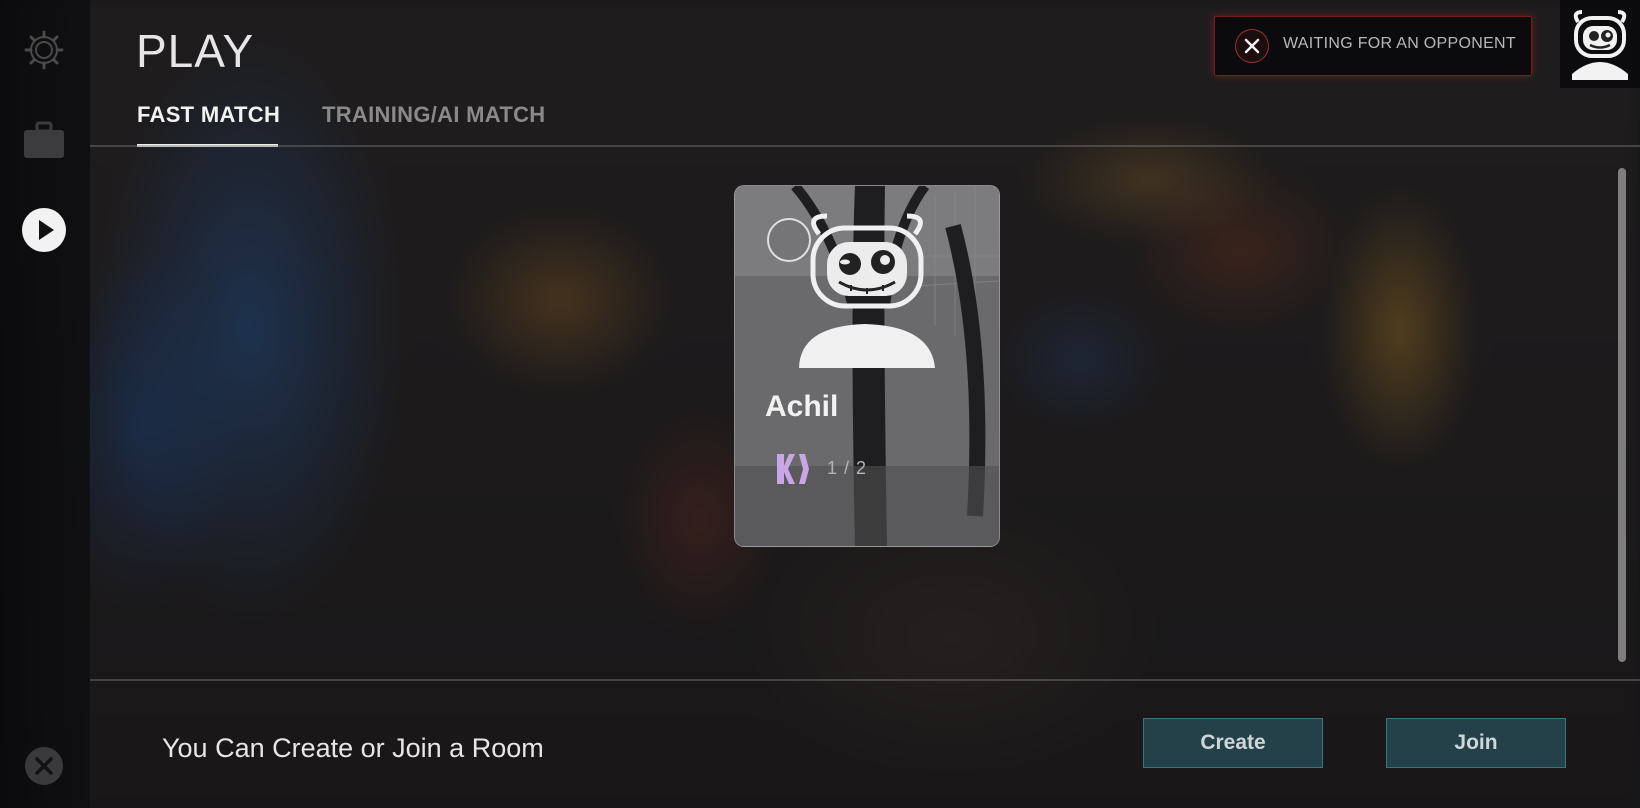  I want to click on tab-fast-match: FAST MATCH, so click(208, 115).